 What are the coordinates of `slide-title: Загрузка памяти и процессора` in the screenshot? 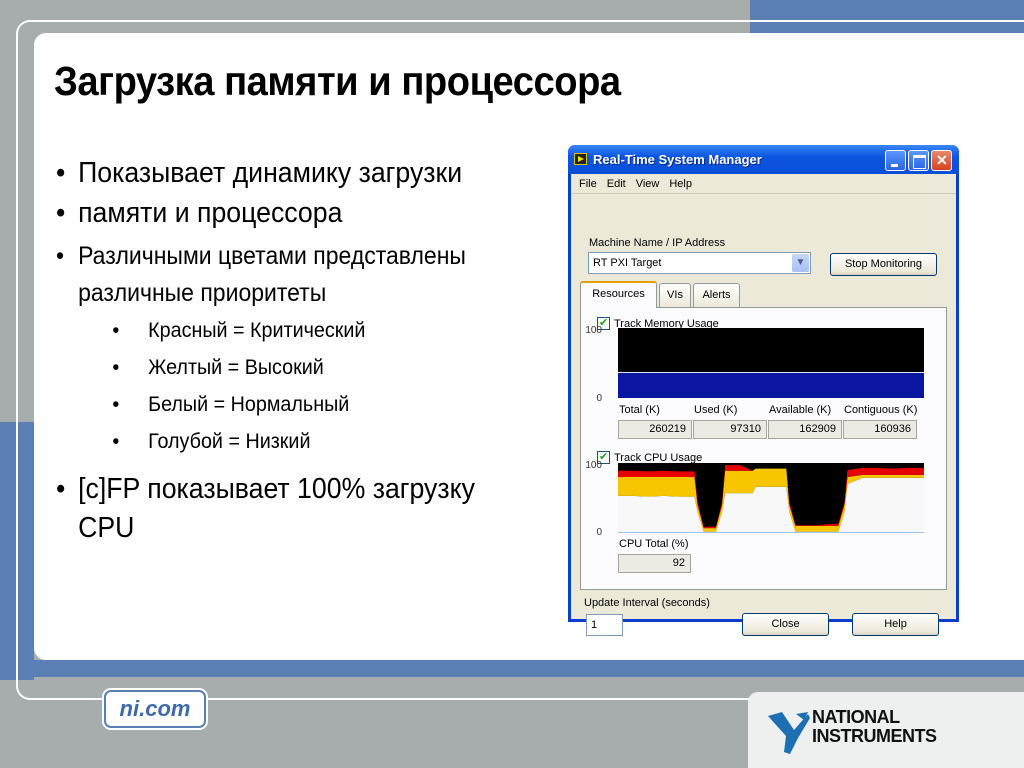 It's located at (337, 81).